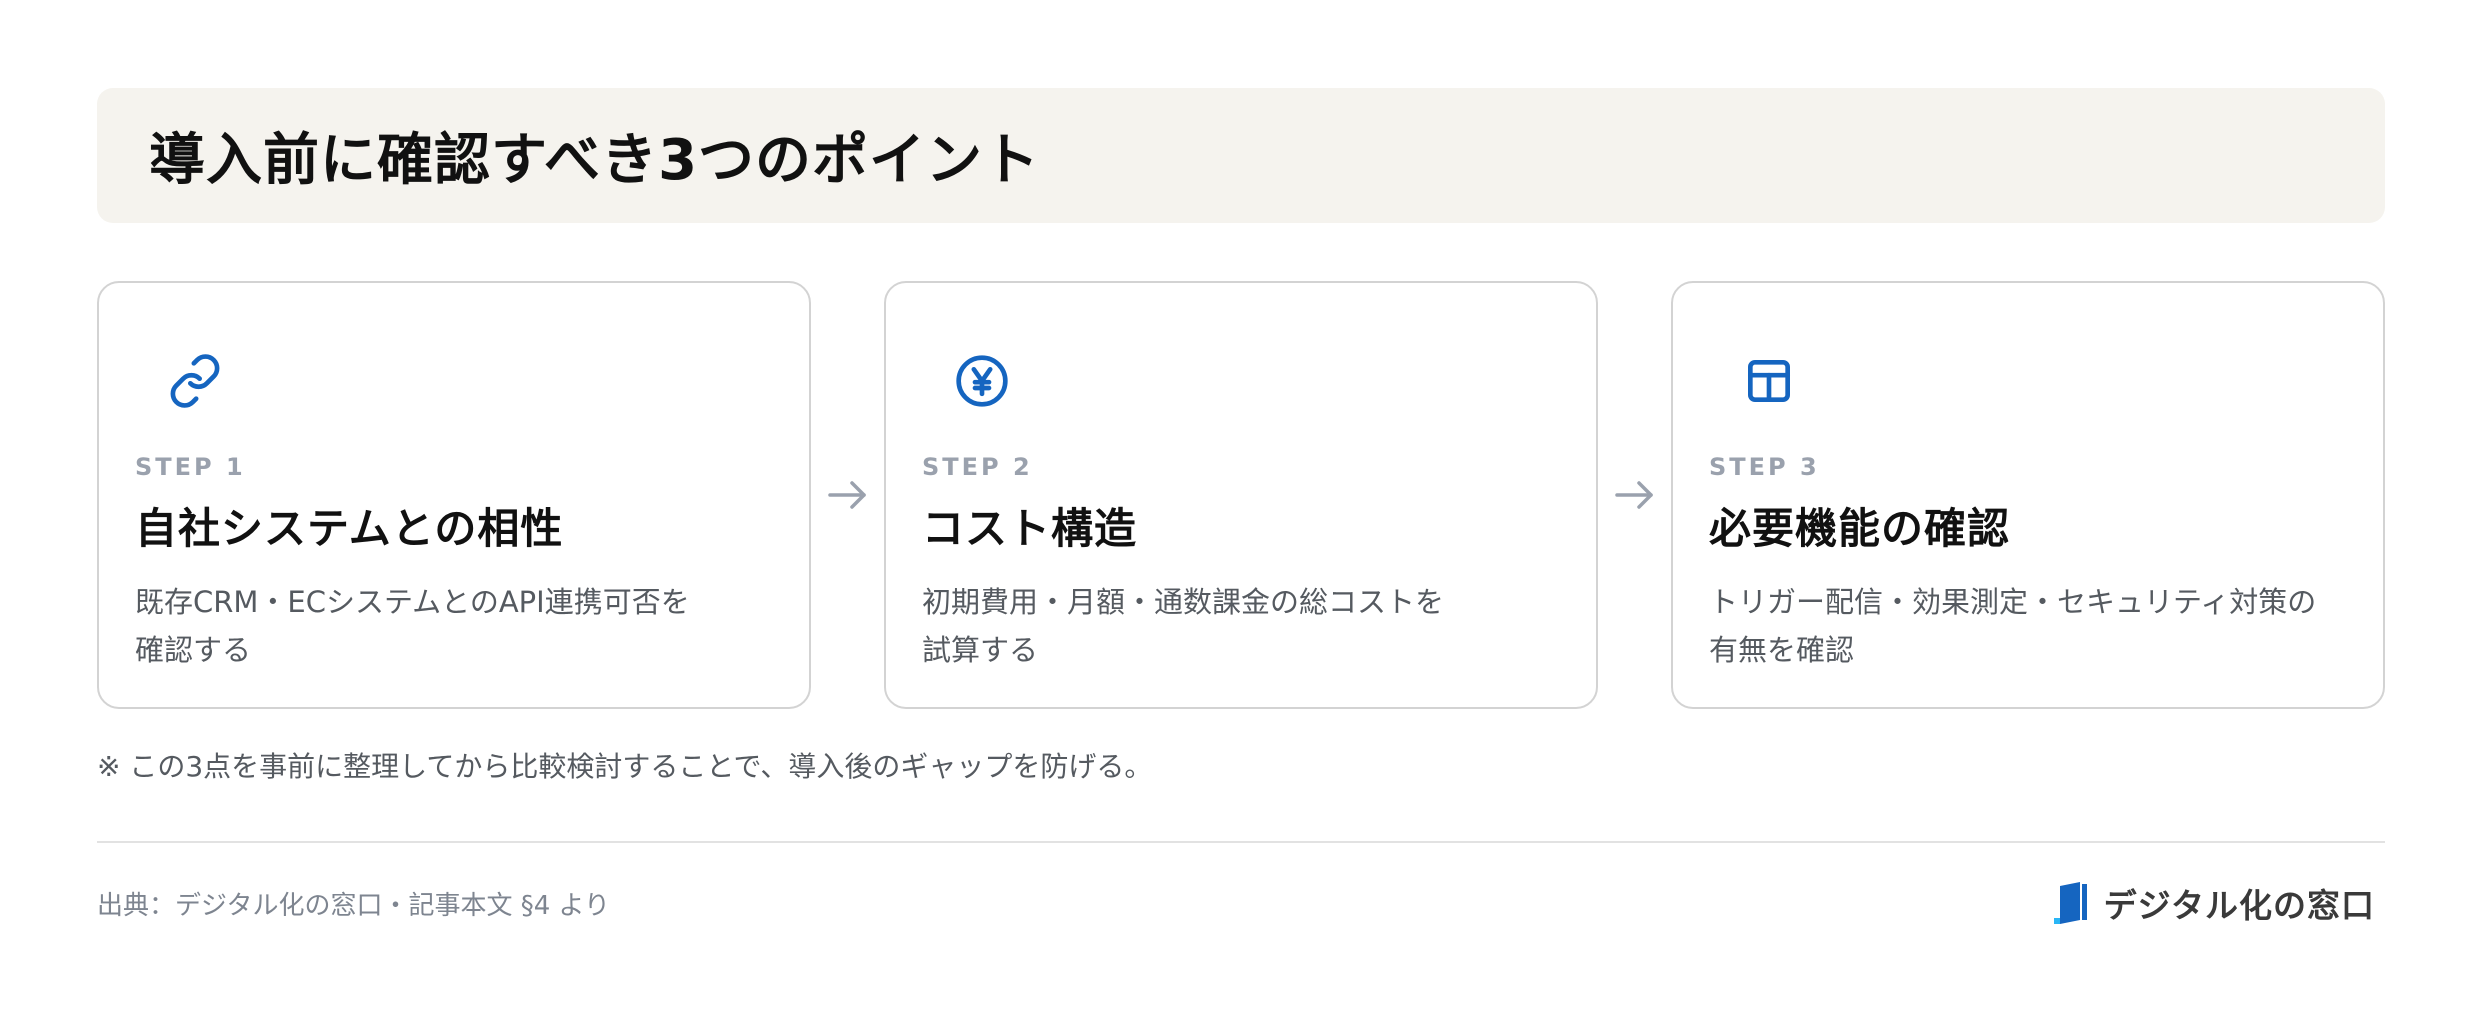 This screenshot has width=2480, height=1016. I want to click on step-description-line: 試算する, so click(980, 650).